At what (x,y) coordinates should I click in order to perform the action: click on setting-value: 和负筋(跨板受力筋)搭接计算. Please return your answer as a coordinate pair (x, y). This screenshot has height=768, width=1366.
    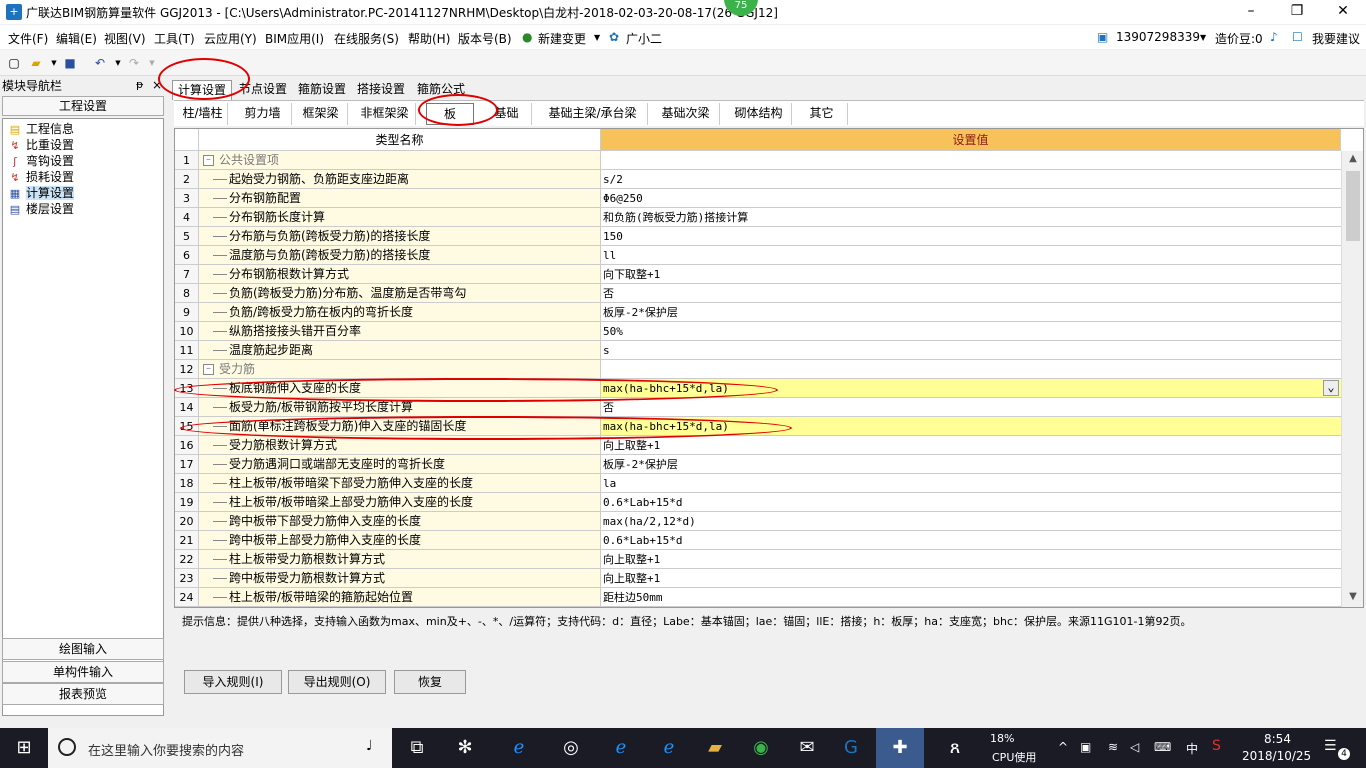
    Looking at the image, I should click on (971, 217).